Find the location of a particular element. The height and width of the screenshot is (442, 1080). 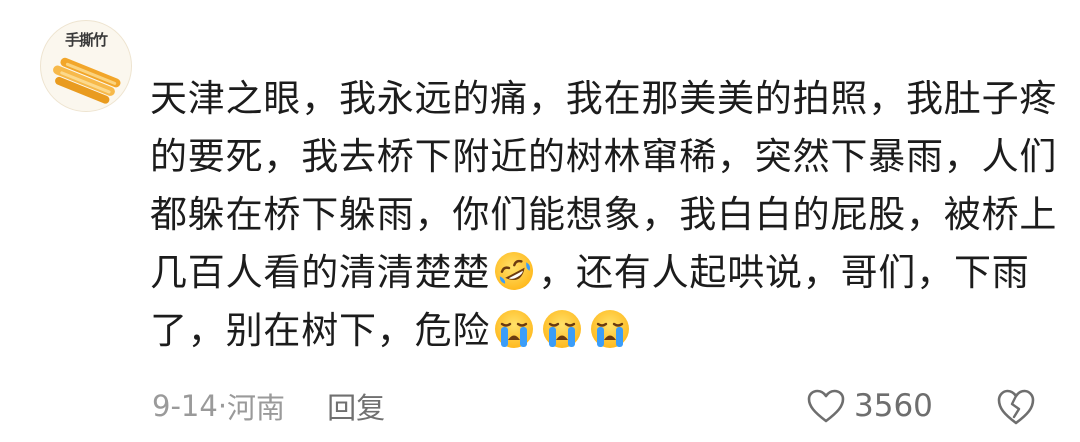

comment-line-segment: 了，别在树下，危险 is located at coordinates (320, 330).